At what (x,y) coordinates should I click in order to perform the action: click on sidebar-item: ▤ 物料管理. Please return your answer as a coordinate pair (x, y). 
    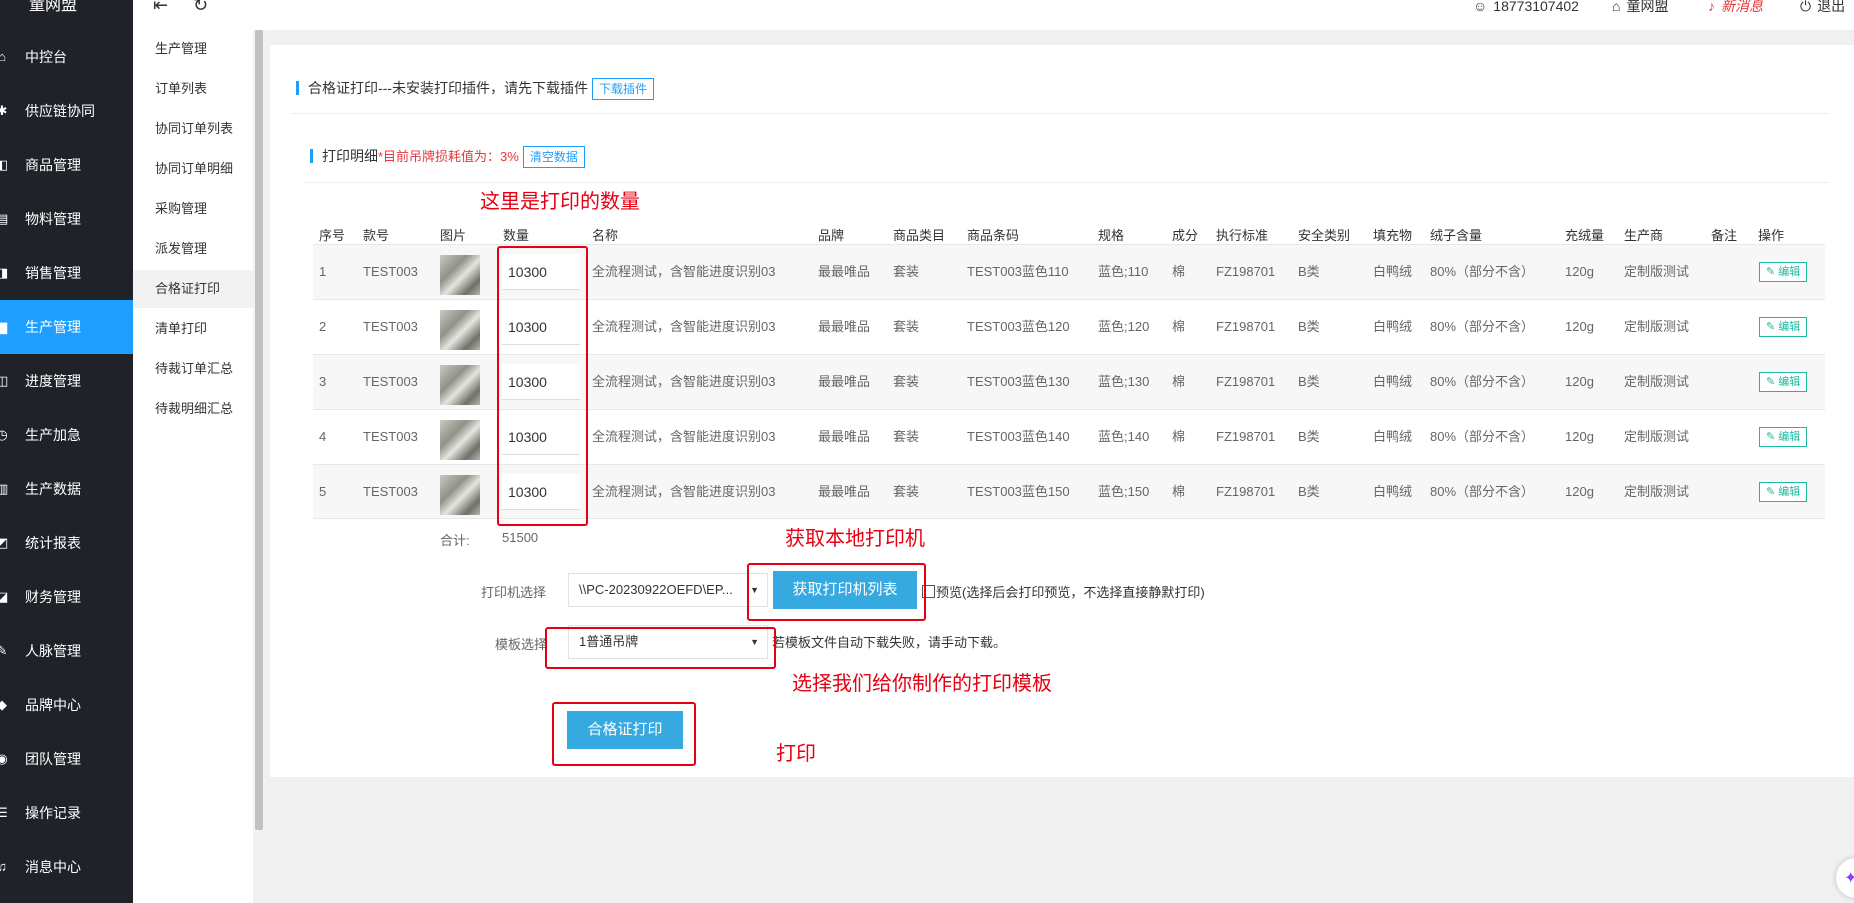
    Looking at the image, I should click on (66, 219).